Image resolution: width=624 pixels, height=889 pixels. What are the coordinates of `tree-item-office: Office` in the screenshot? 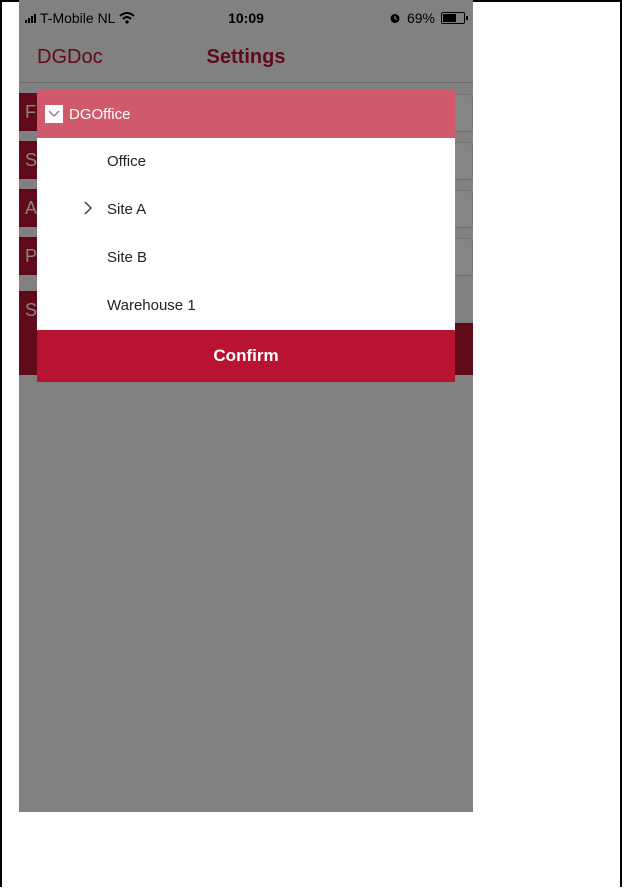 It's located at (246, 162).